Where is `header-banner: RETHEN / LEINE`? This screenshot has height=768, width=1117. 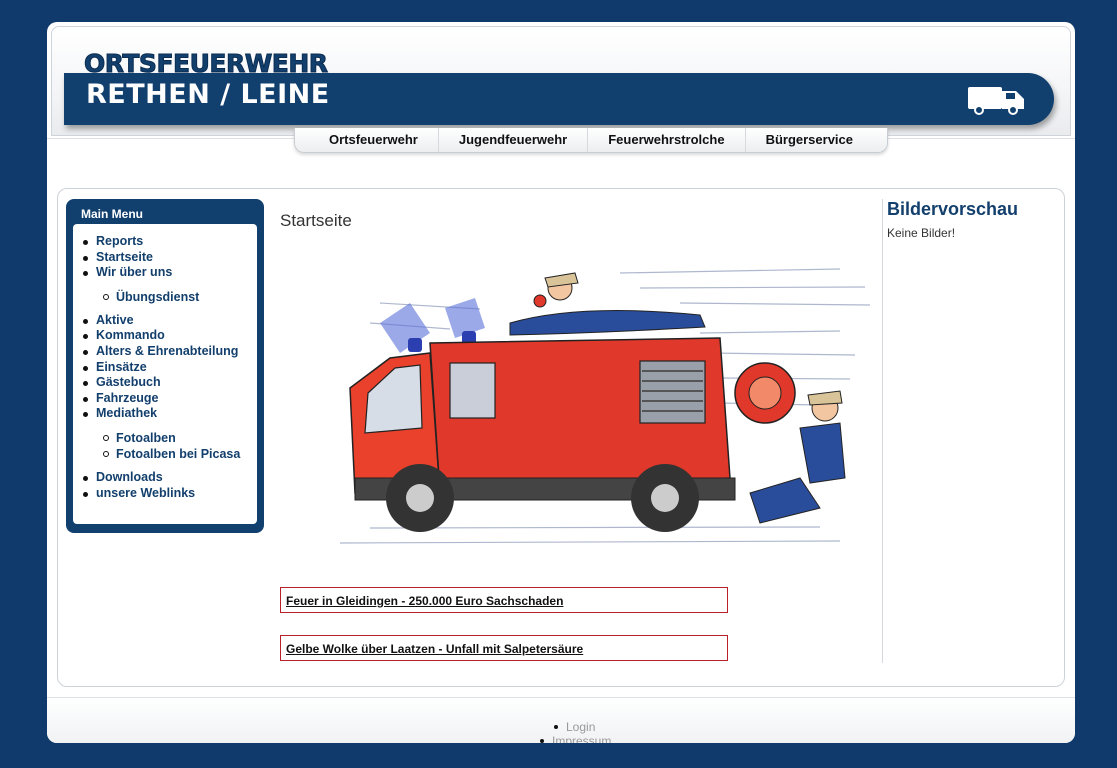
header-banner: RETHEN / LEINE is located at coordinates (559, 99).